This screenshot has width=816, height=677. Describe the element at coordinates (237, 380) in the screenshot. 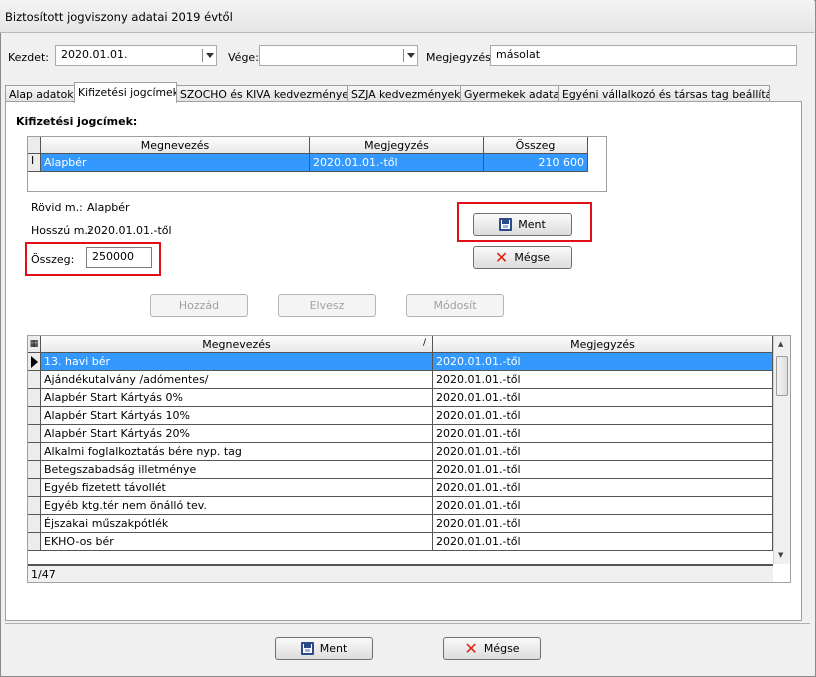

I see `cell-megnevezes: Ajándékutalvány /adómentes/` at that location.